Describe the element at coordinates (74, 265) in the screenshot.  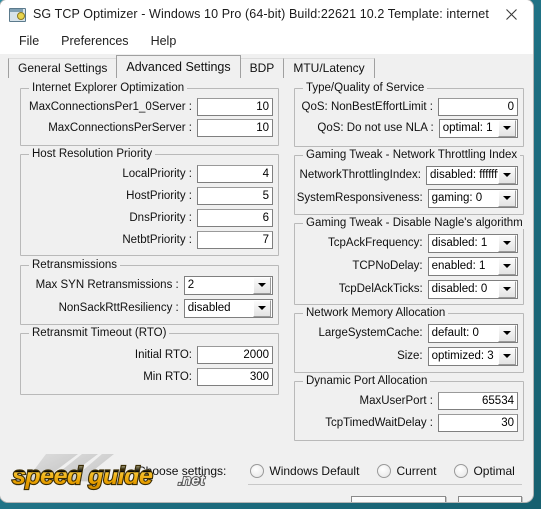
I see `group-title-retransmissions: Retransmissions` at that location.